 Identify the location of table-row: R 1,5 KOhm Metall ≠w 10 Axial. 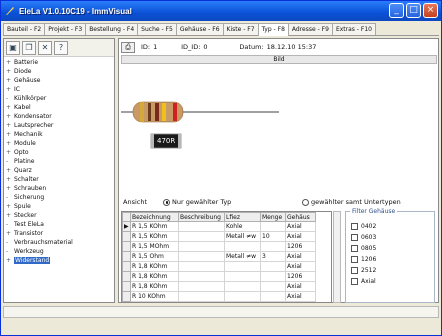
(219, 236).